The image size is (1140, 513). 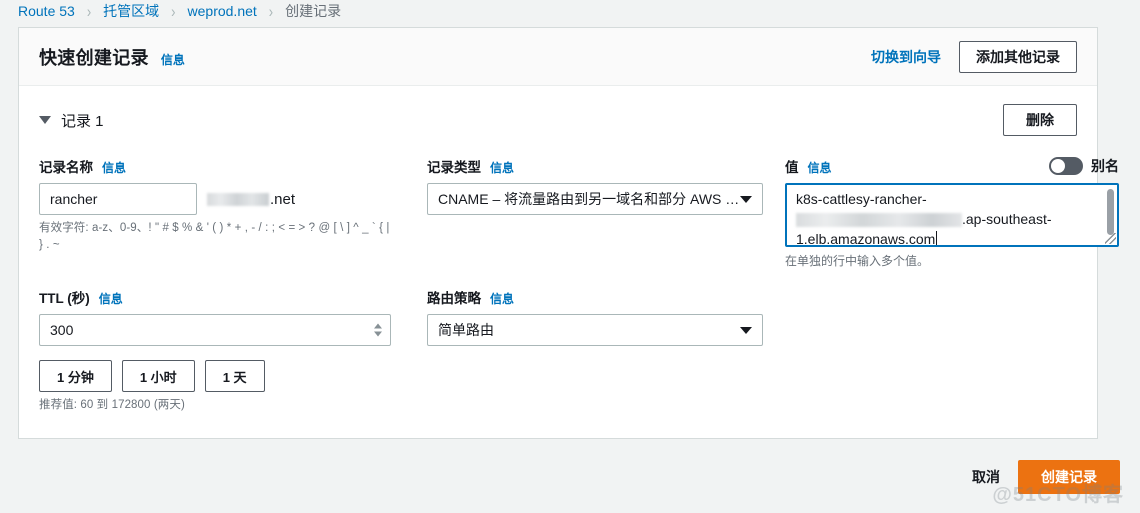 I want to click on delete-record-button: 删除, so click(x=1040, y=120).